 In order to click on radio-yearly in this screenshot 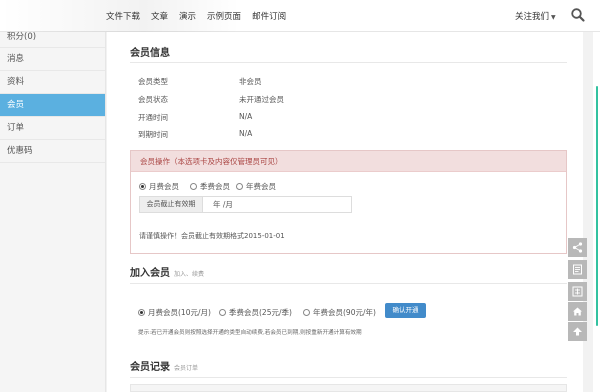, I will do `click(239, 186)`.